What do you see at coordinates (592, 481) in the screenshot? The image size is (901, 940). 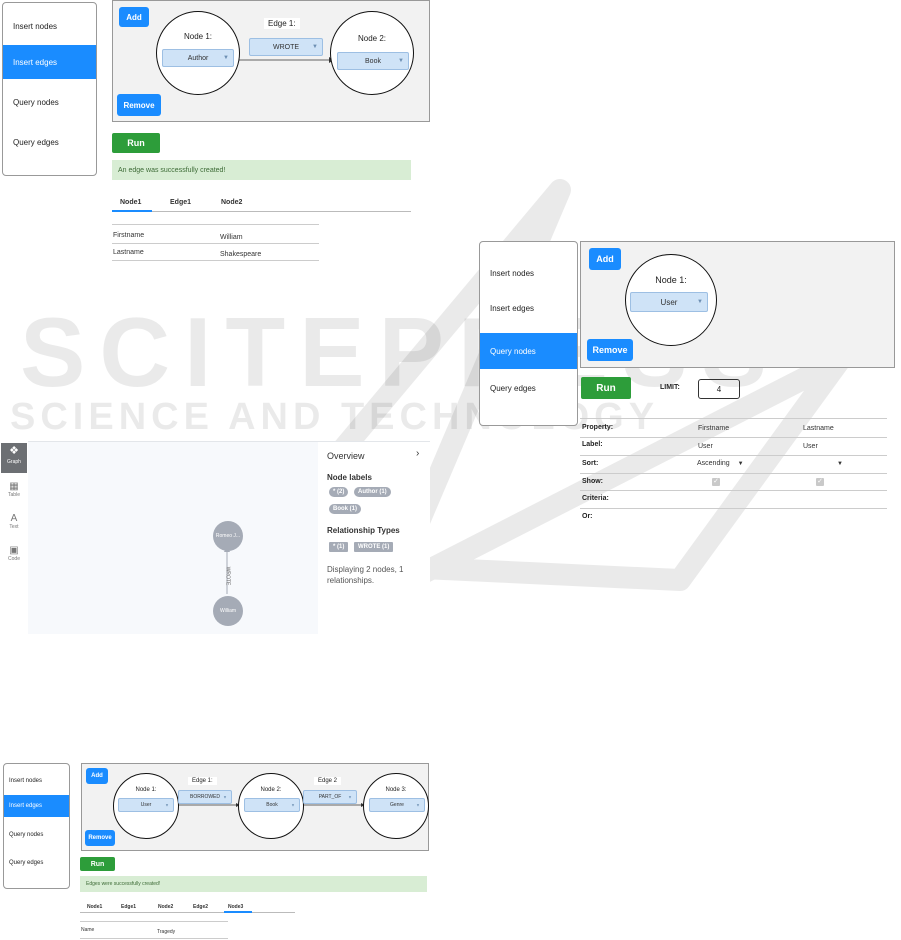 I see `show-row-label: Show:` at bounding box center [592, 481].